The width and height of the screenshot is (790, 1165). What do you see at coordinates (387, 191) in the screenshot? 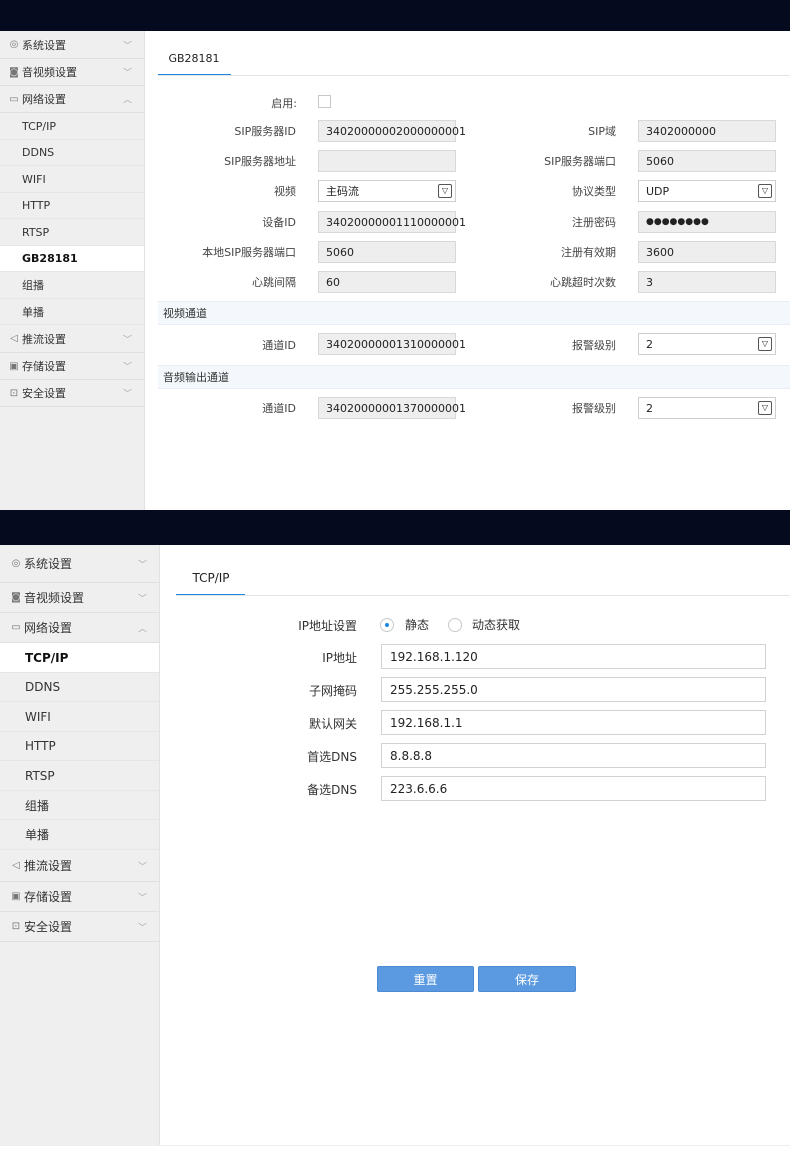
I see `video-select: 主码流 ▽` at bounding box center [387, 191].